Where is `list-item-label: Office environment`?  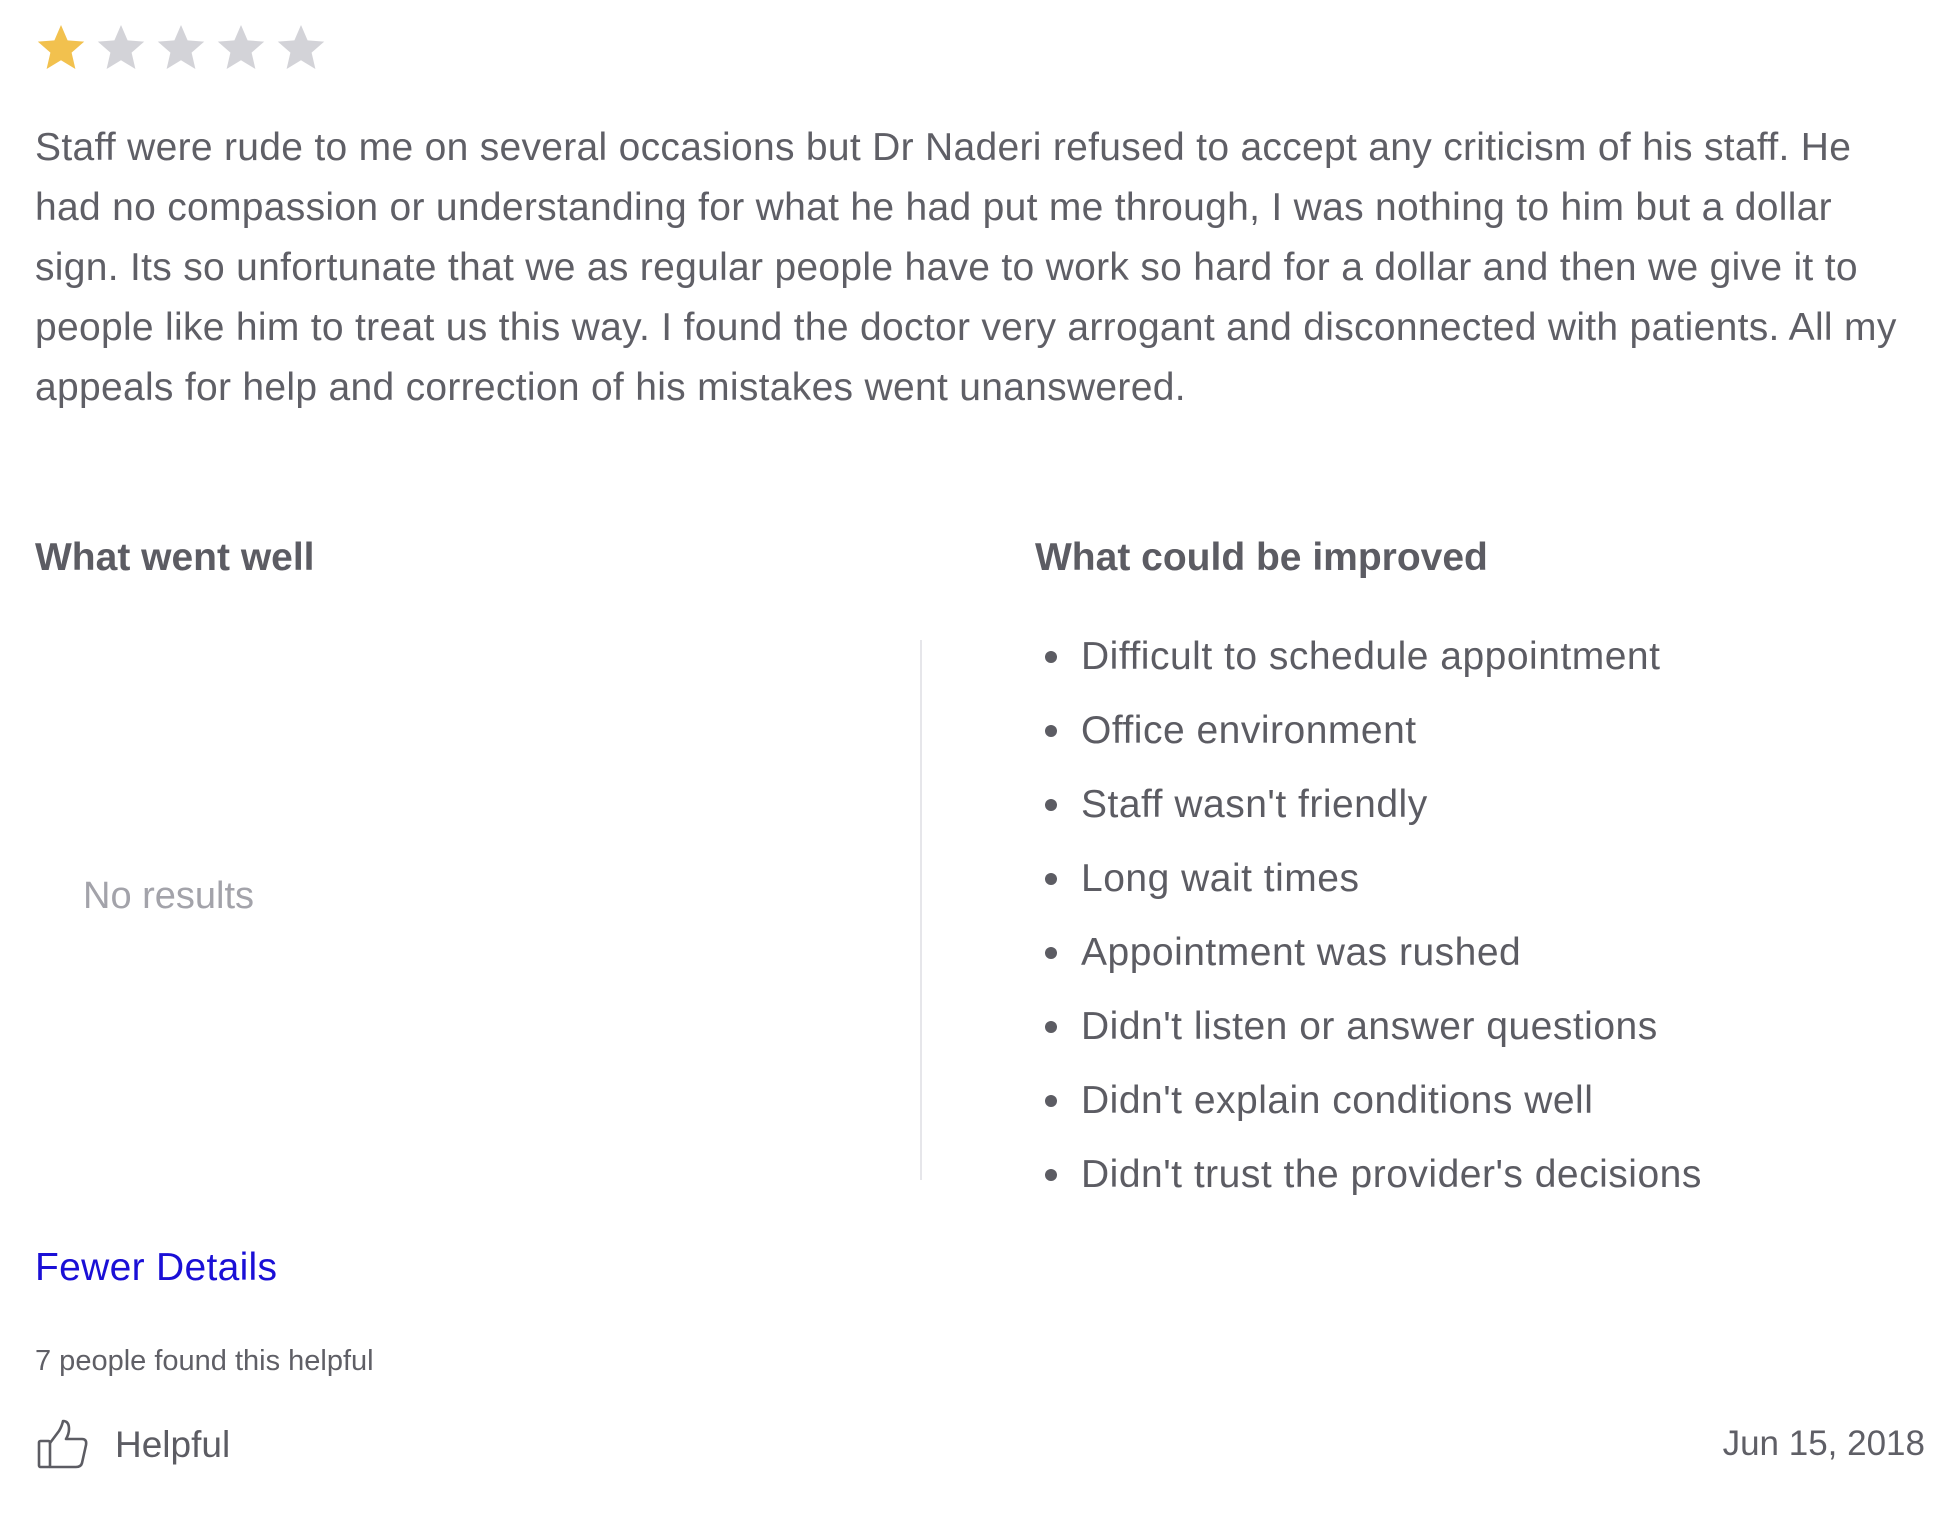 list-item-label: Office environment is located at coordinates (1249, 730).